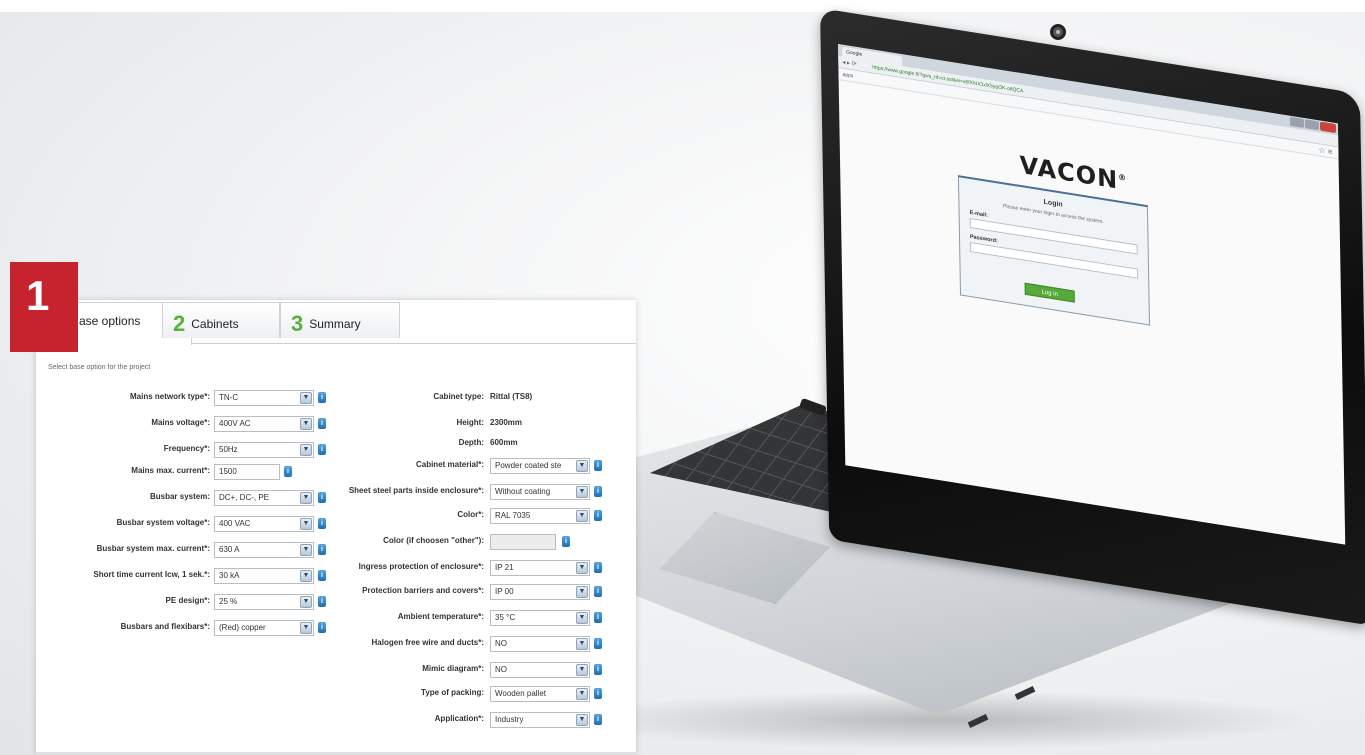  I want to click on tab-label: ase options, so click(110, 321).